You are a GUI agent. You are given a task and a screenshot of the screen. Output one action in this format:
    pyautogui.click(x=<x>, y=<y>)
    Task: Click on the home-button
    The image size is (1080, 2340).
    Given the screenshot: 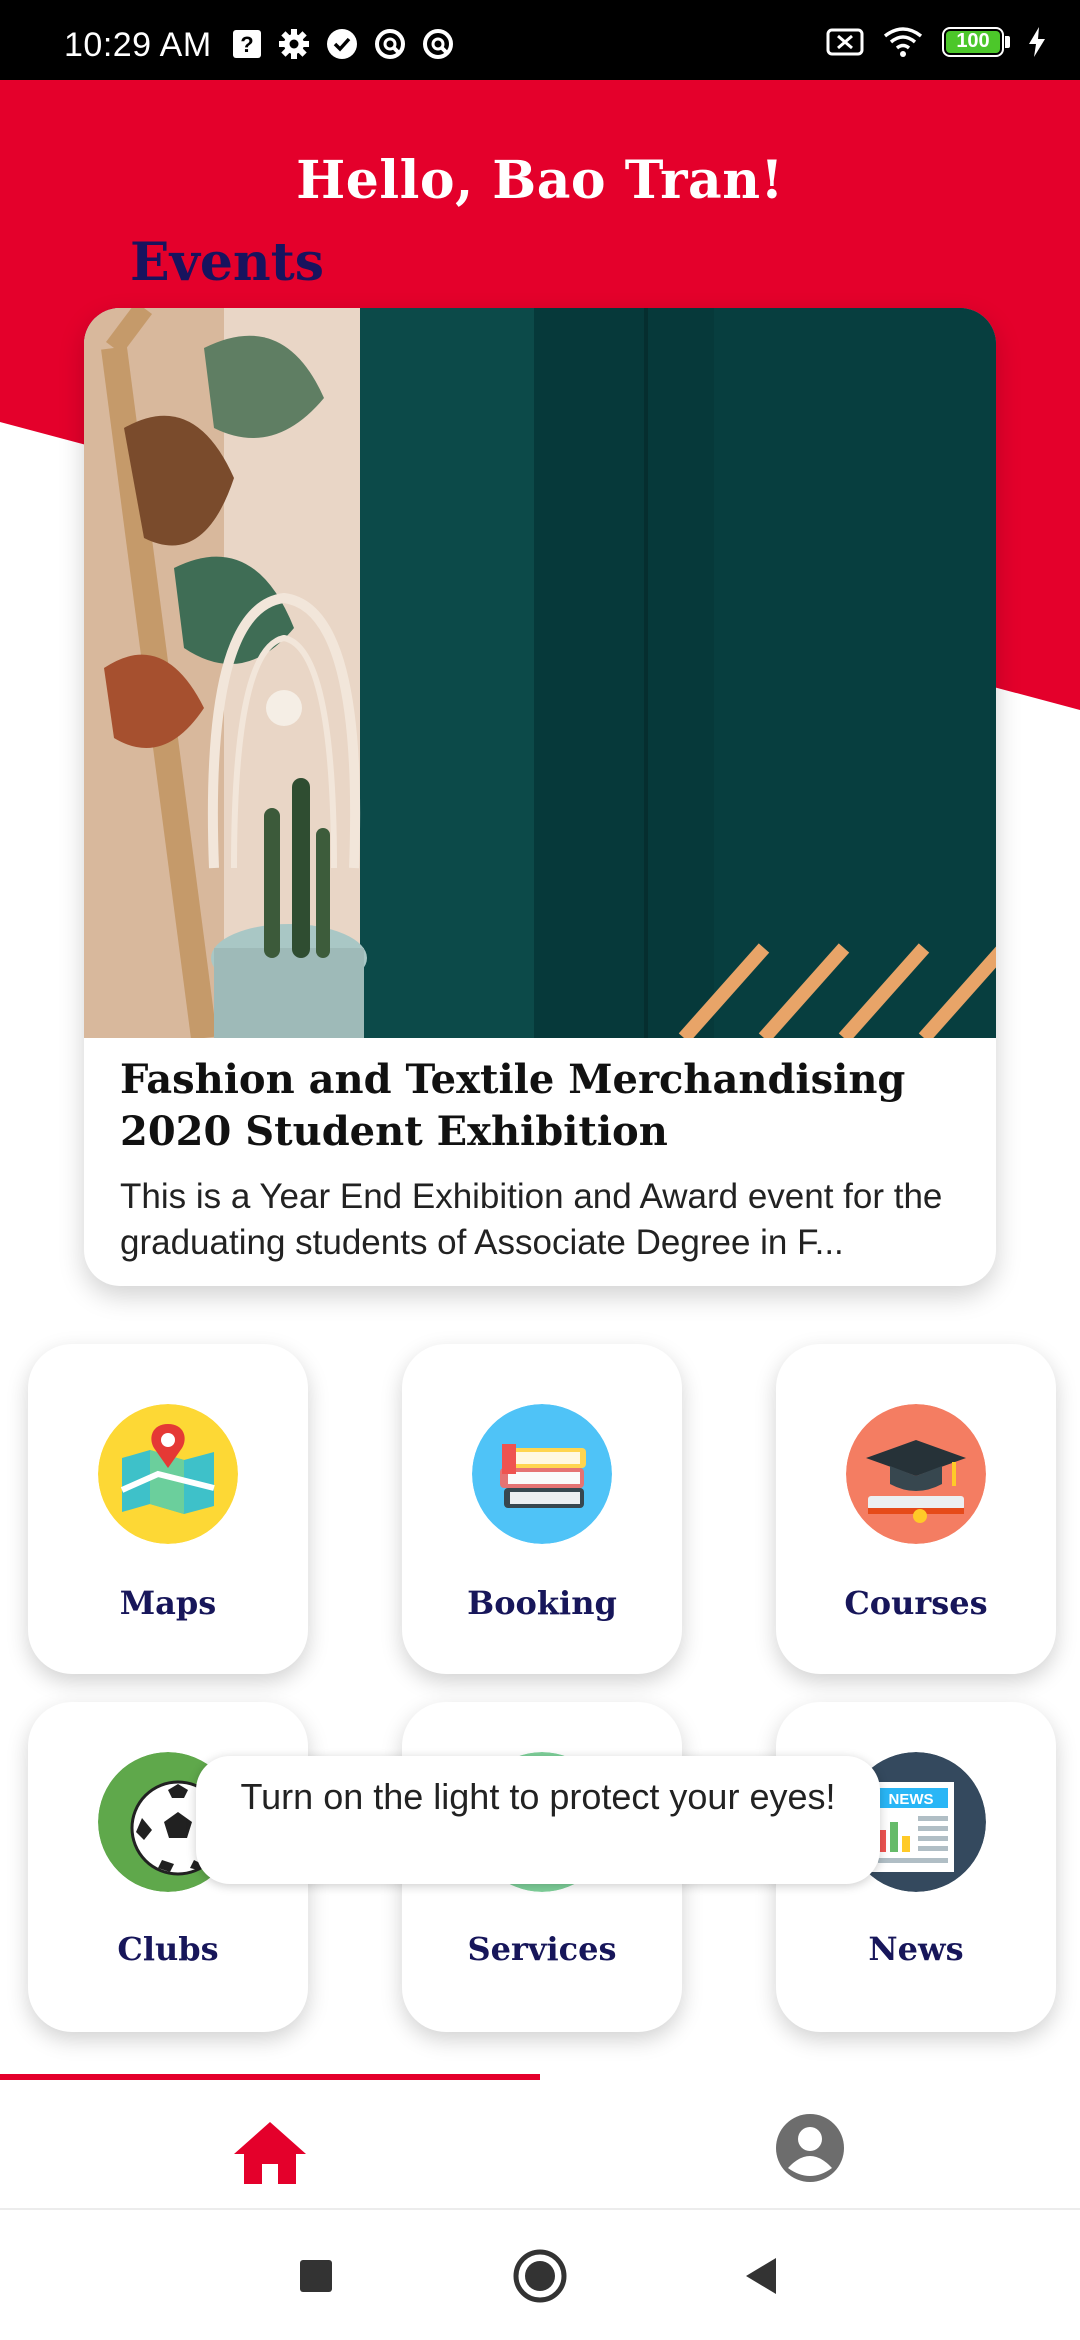 What is the action you would take?
    pyautogui.click(x=540, y=2276)
    